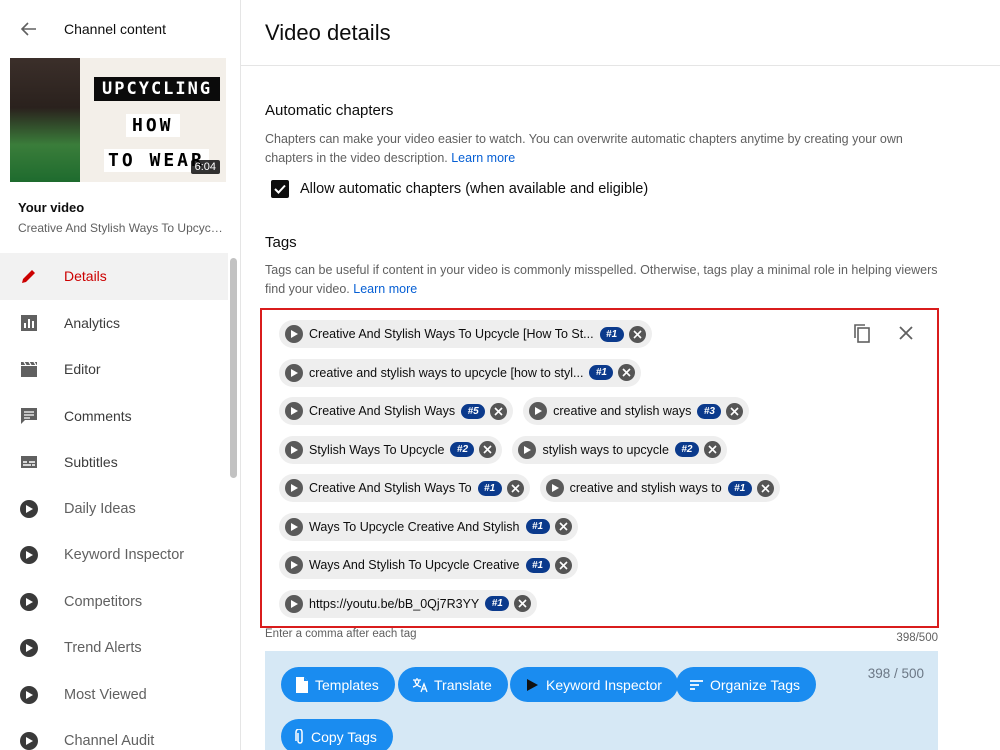  What do you see at coordinates (428, 565) in the screenshot?
I see `tag-chip: Ways And Stylish To Upcycle Creative #1` at bounding box center [428, 565].